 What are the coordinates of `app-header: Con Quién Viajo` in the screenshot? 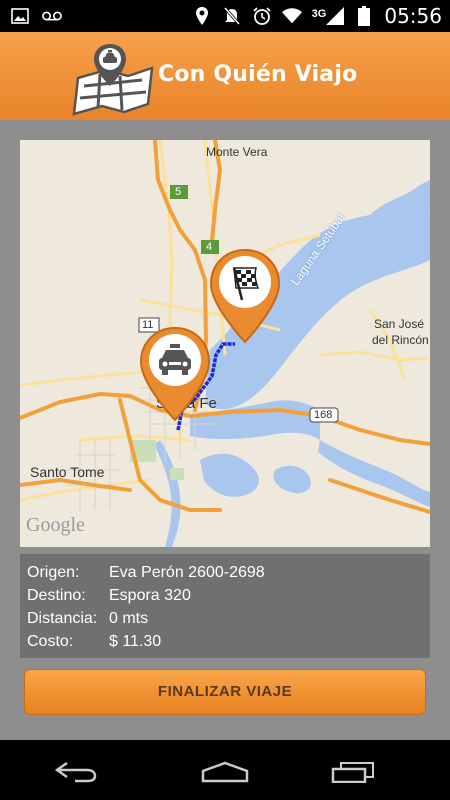 It's located at (225, 76).